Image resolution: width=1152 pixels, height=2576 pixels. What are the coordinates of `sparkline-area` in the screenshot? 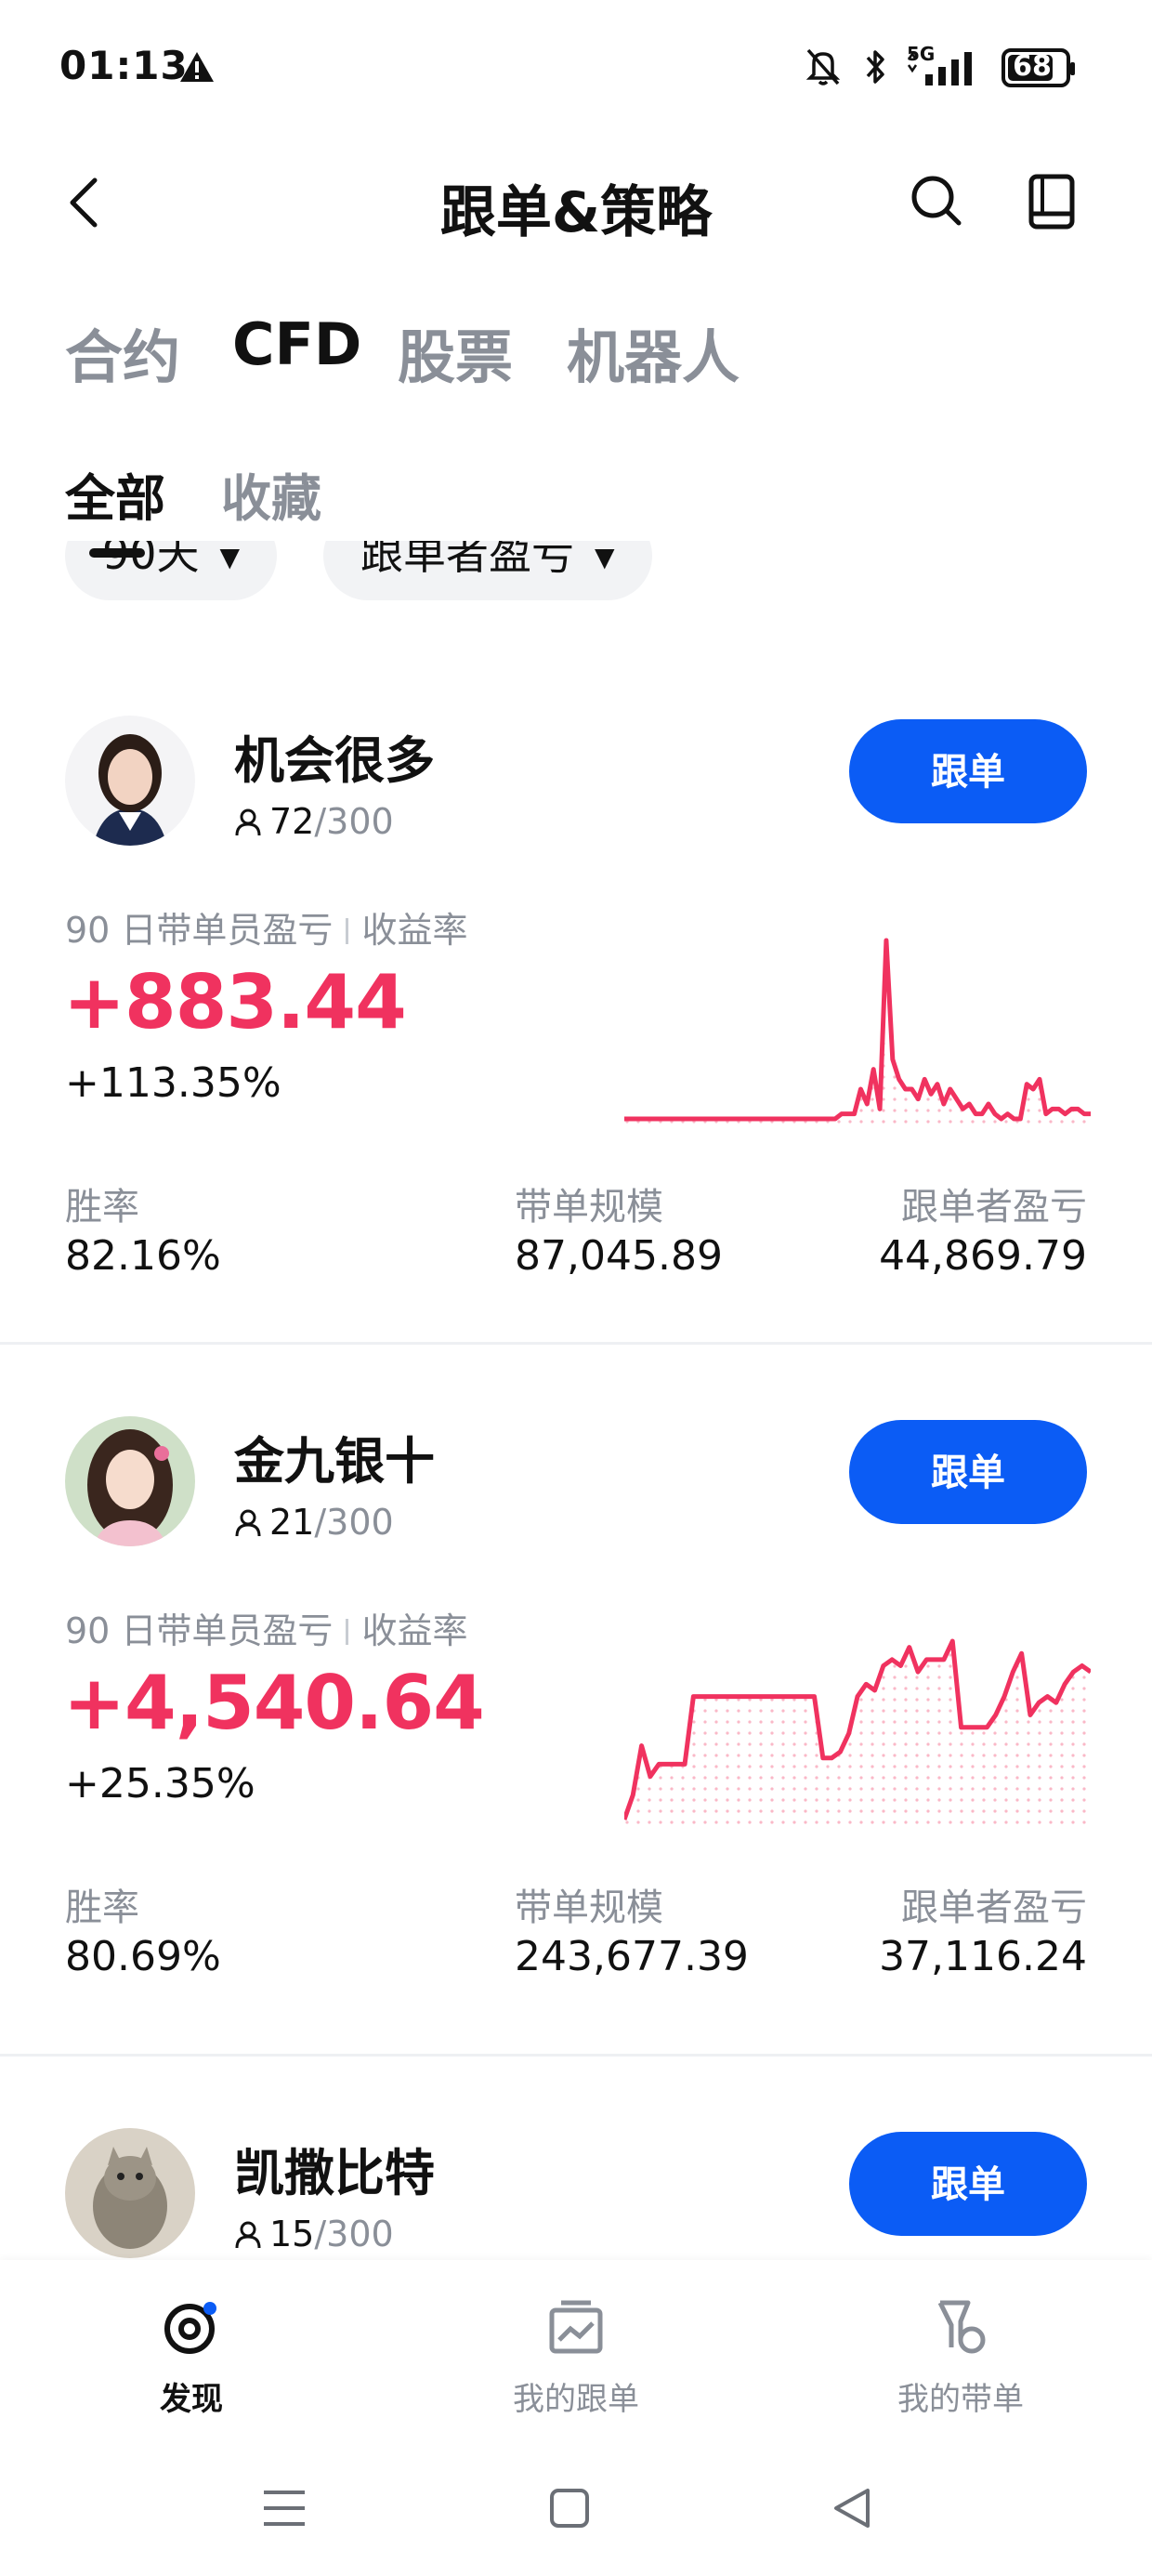 It's located at (857, 1736).